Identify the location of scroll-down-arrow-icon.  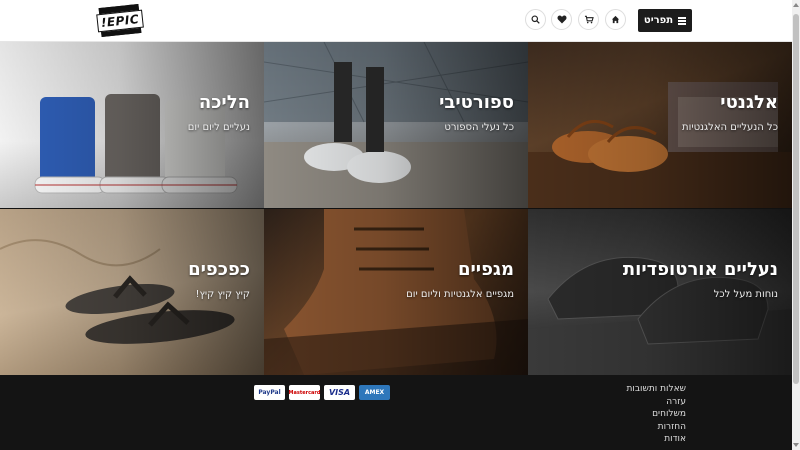
(796, 445).